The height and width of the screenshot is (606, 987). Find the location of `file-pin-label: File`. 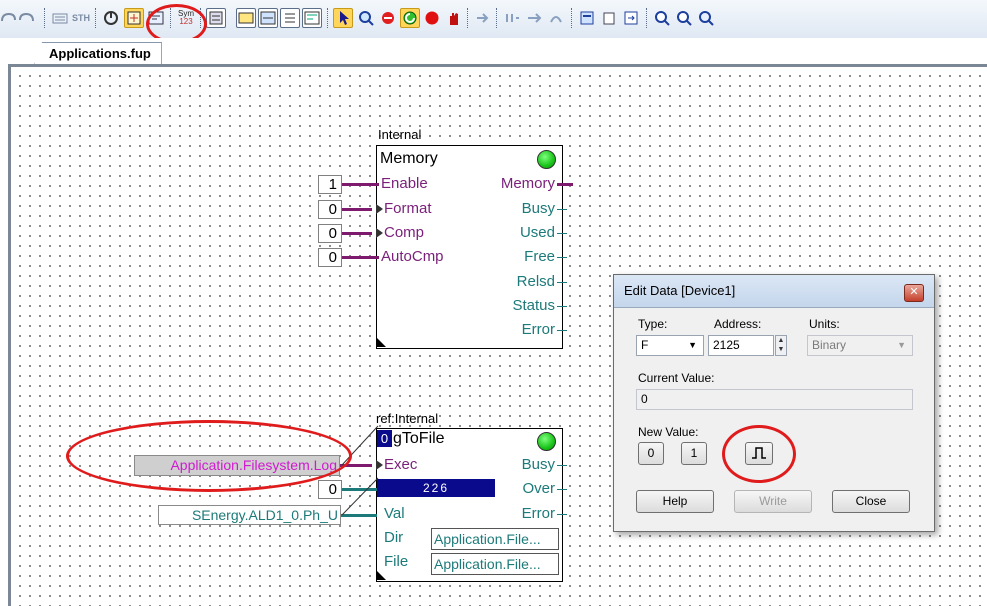

file-pin-label: File is located at coordinates (396, 561).